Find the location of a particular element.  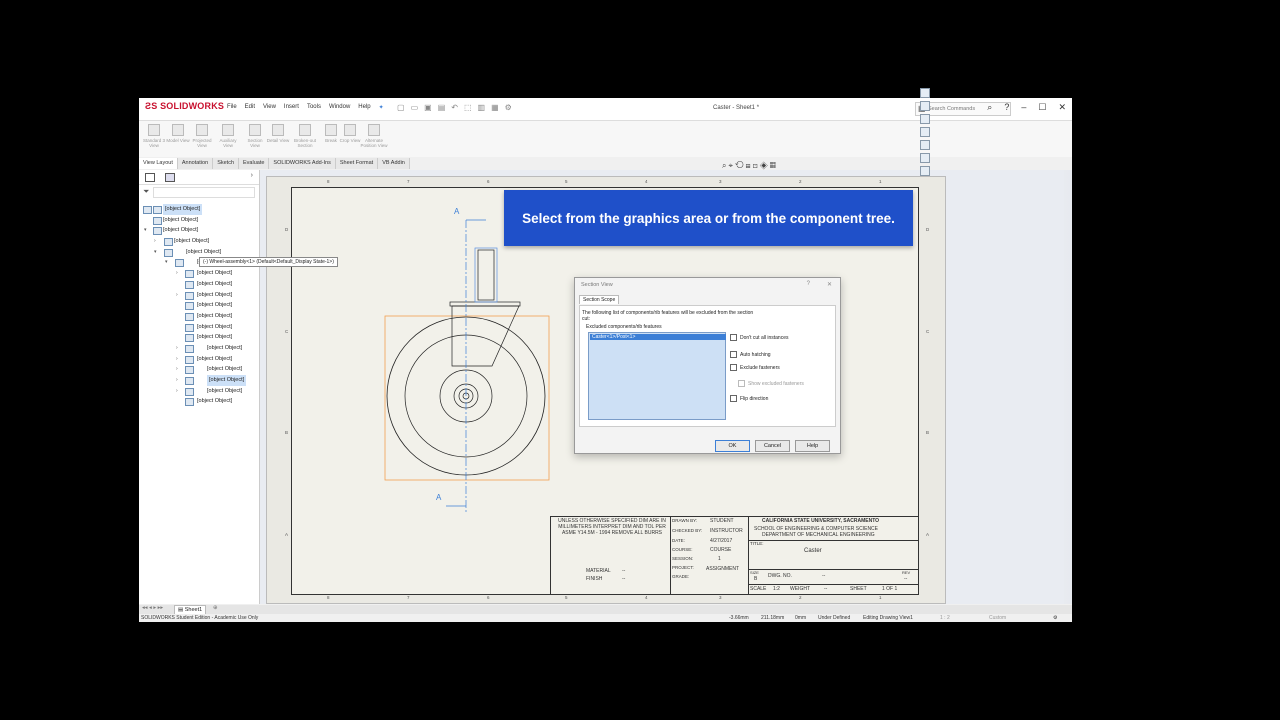

tree-item-origin: [object Object] is located at coordinates (199, 337).